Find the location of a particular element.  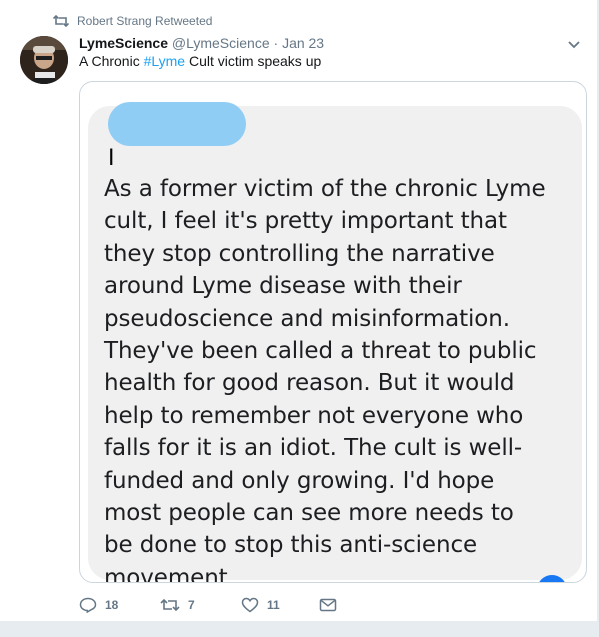

retweet-count: 7 is located at coordinates (191, 605).